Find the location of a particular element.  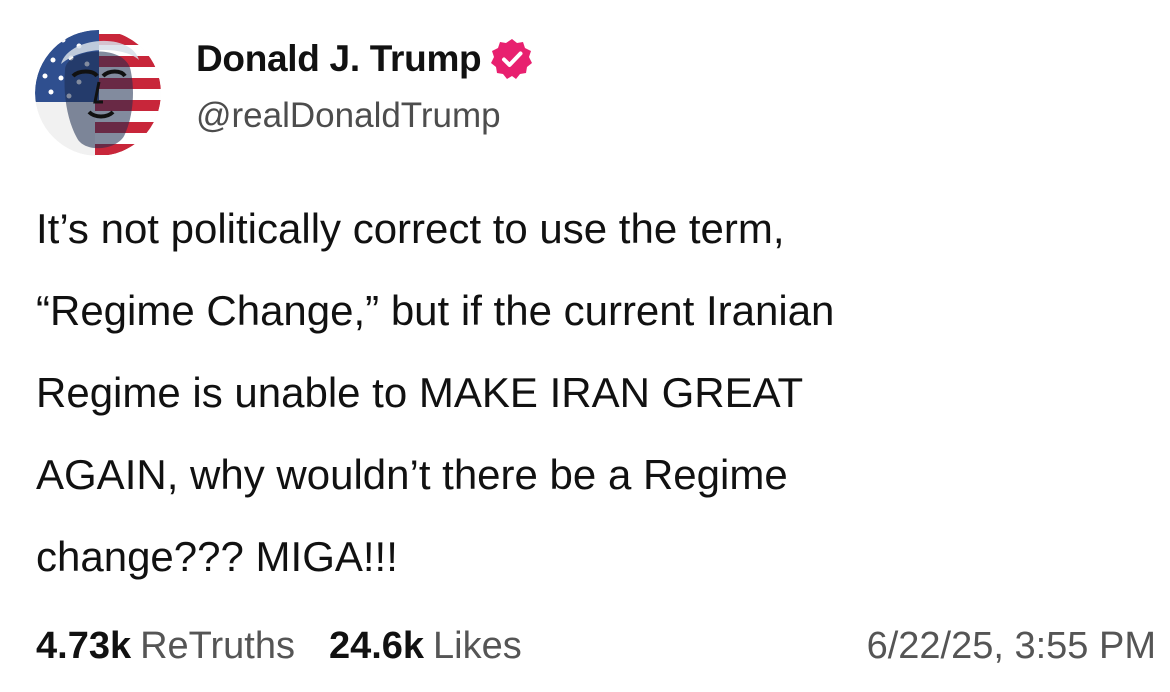

avatar-portrait-icon is located at coordinates (98, 93).